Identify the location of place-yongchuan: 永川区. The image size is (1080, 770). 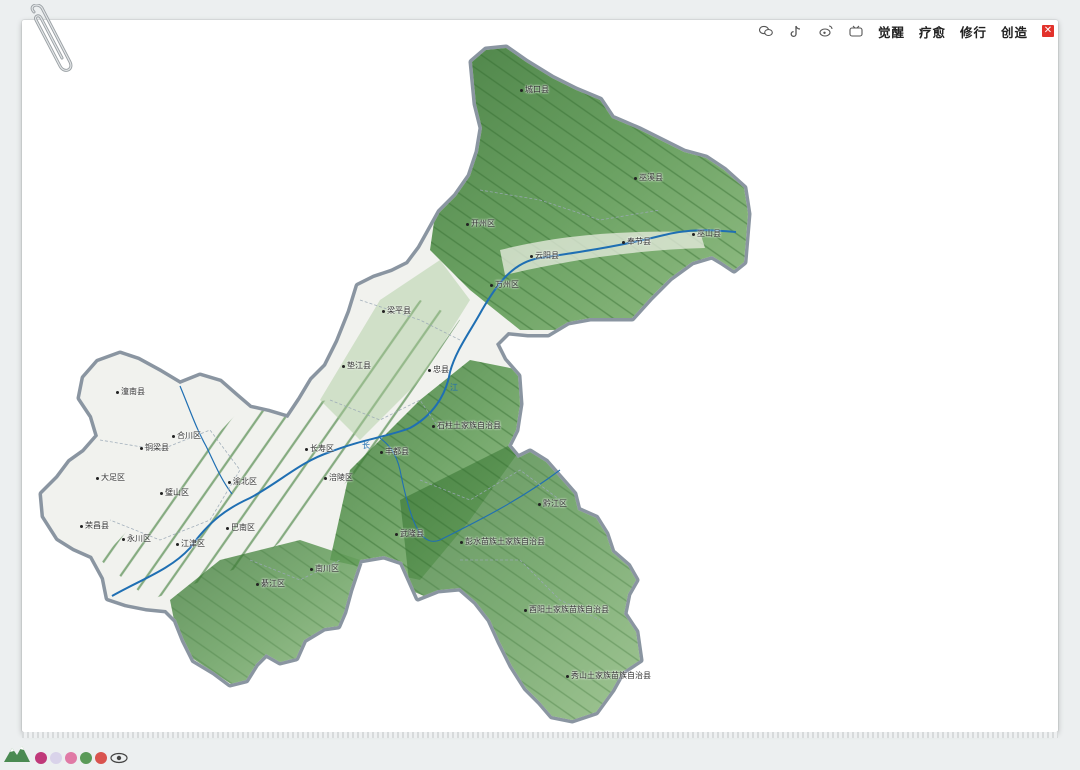
(136, 538).